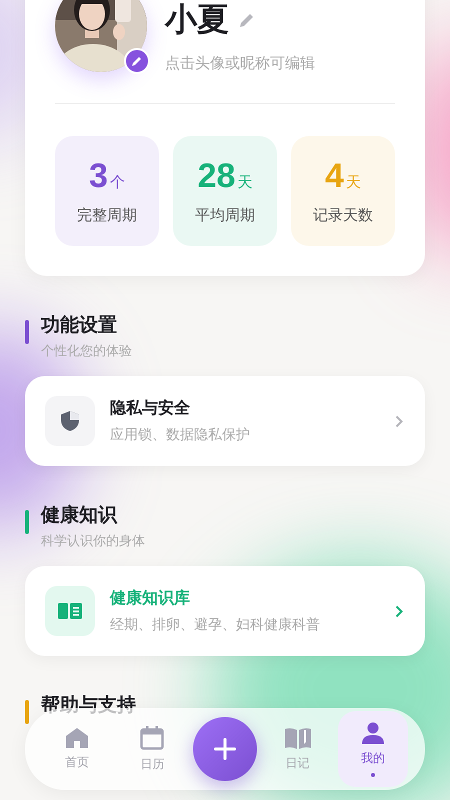 The width and height of the screenshot is (450, 800). I want to click on nav-tab: 日记, so click(297, 749).